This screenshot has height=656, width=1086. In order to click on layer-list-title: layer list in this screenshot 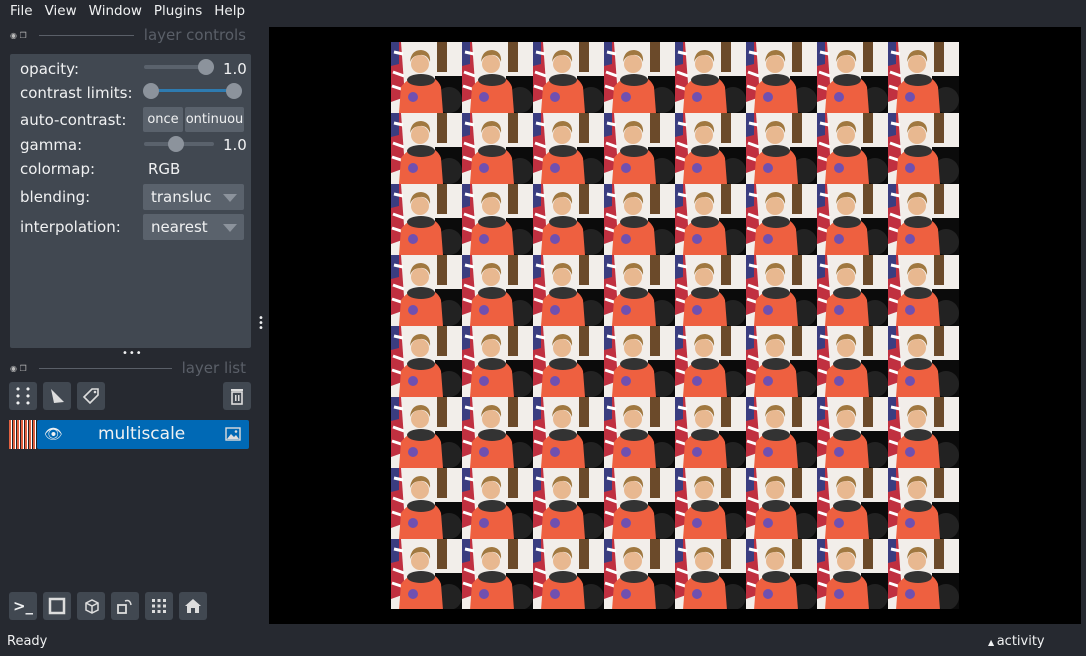, I will do `click(213, 368)`.